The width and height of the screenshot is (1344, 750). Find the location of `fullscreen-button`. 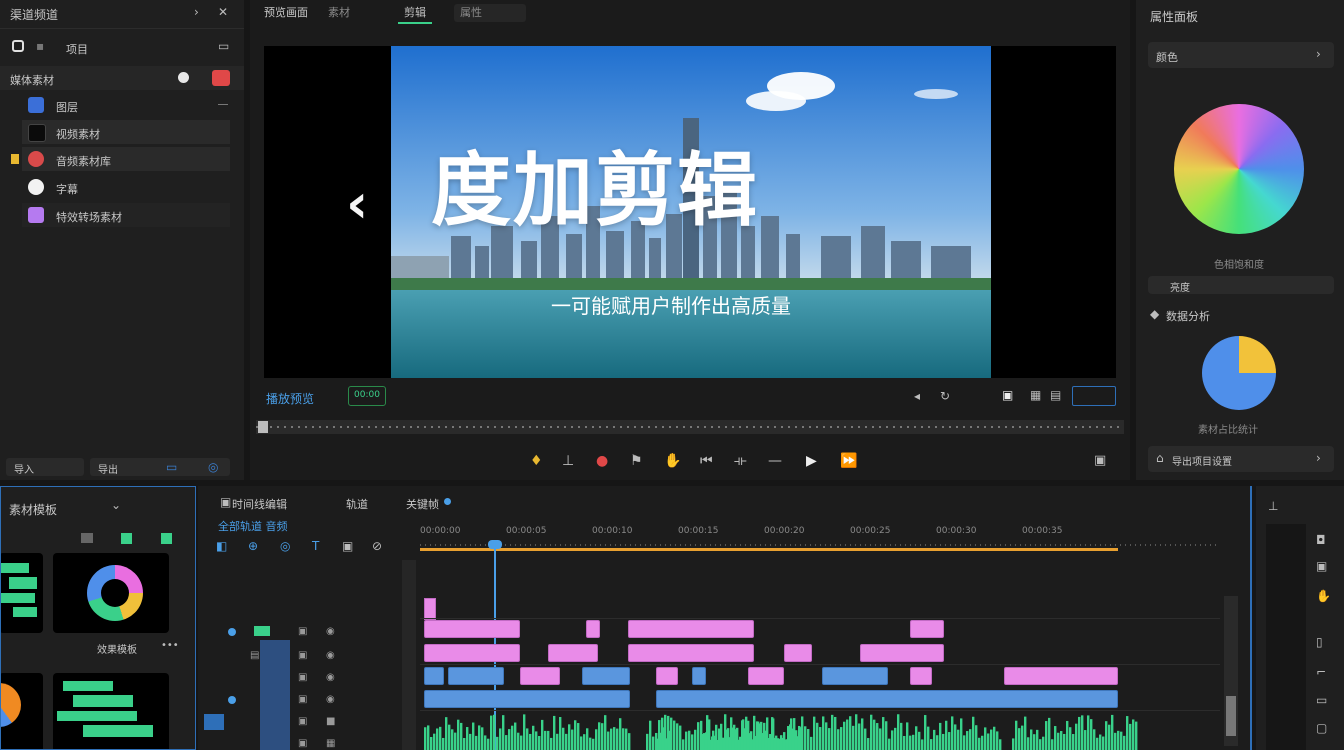

fullscreen-button is located at coordinates (1094, 396).